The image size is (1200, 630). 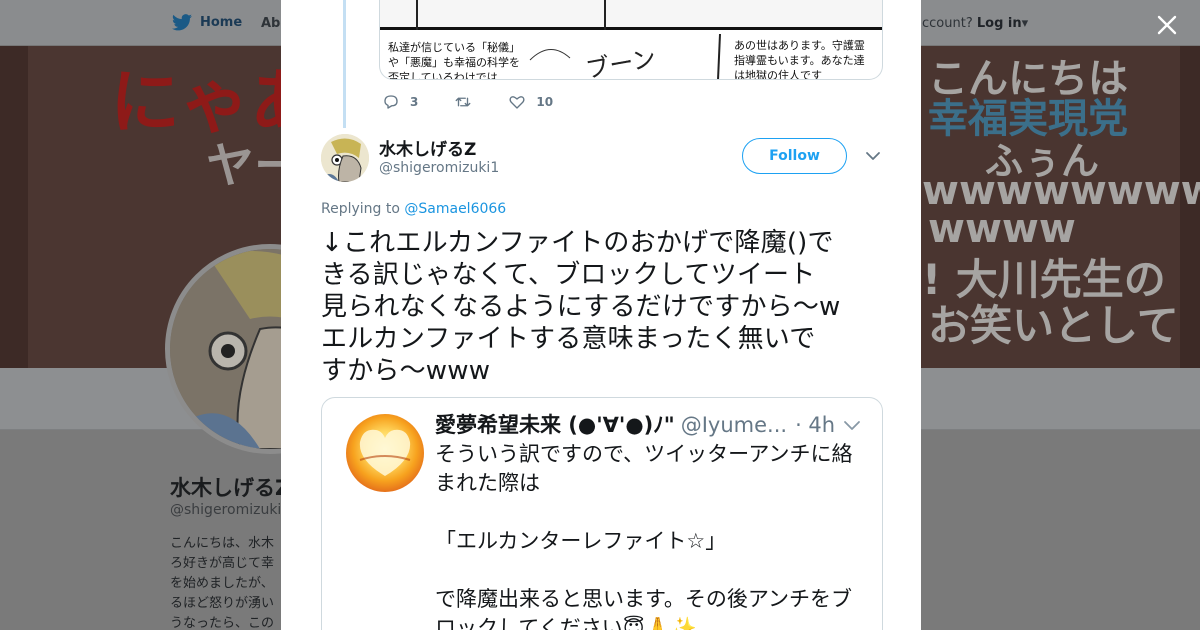 What do you see at coordinates (975, 23) in the screenshot?
I see `nav-login: ccount? Log in▾` at bounding box center [975, 23].